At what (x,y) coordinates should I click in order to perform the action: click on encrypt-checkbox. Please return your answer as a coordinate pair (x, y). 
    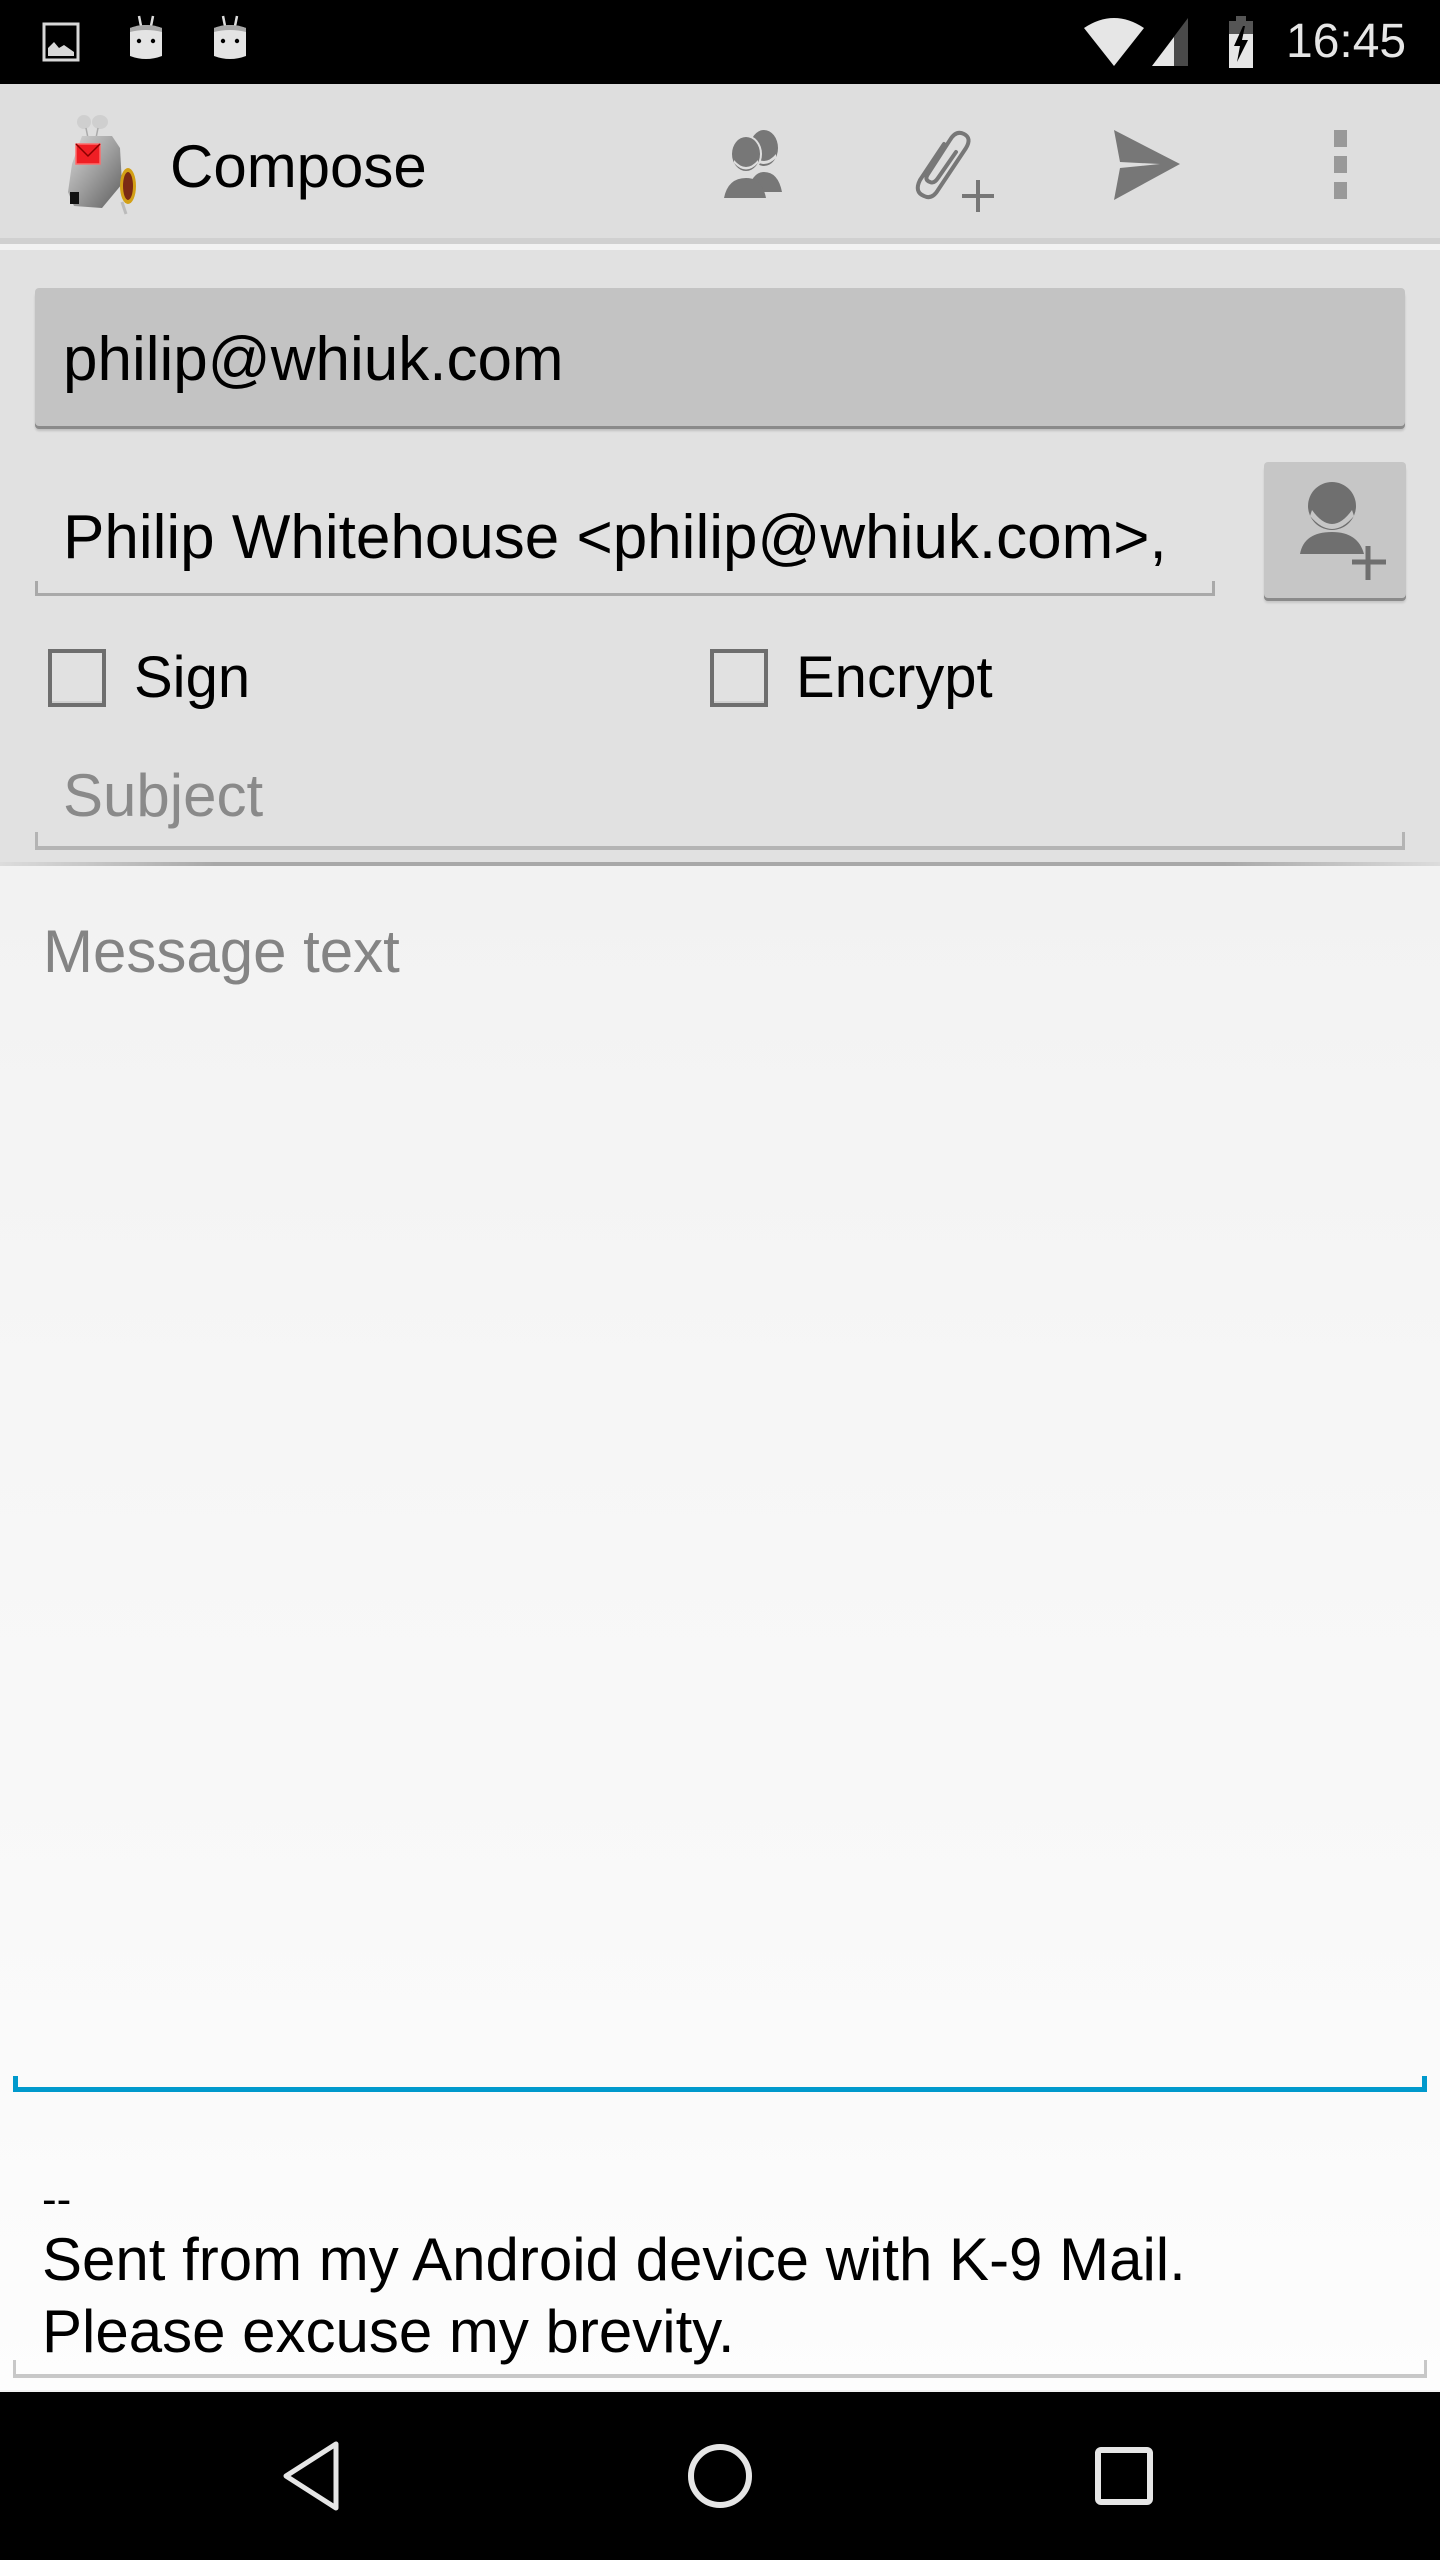
    Looking at the image, I should click on (739, 678).